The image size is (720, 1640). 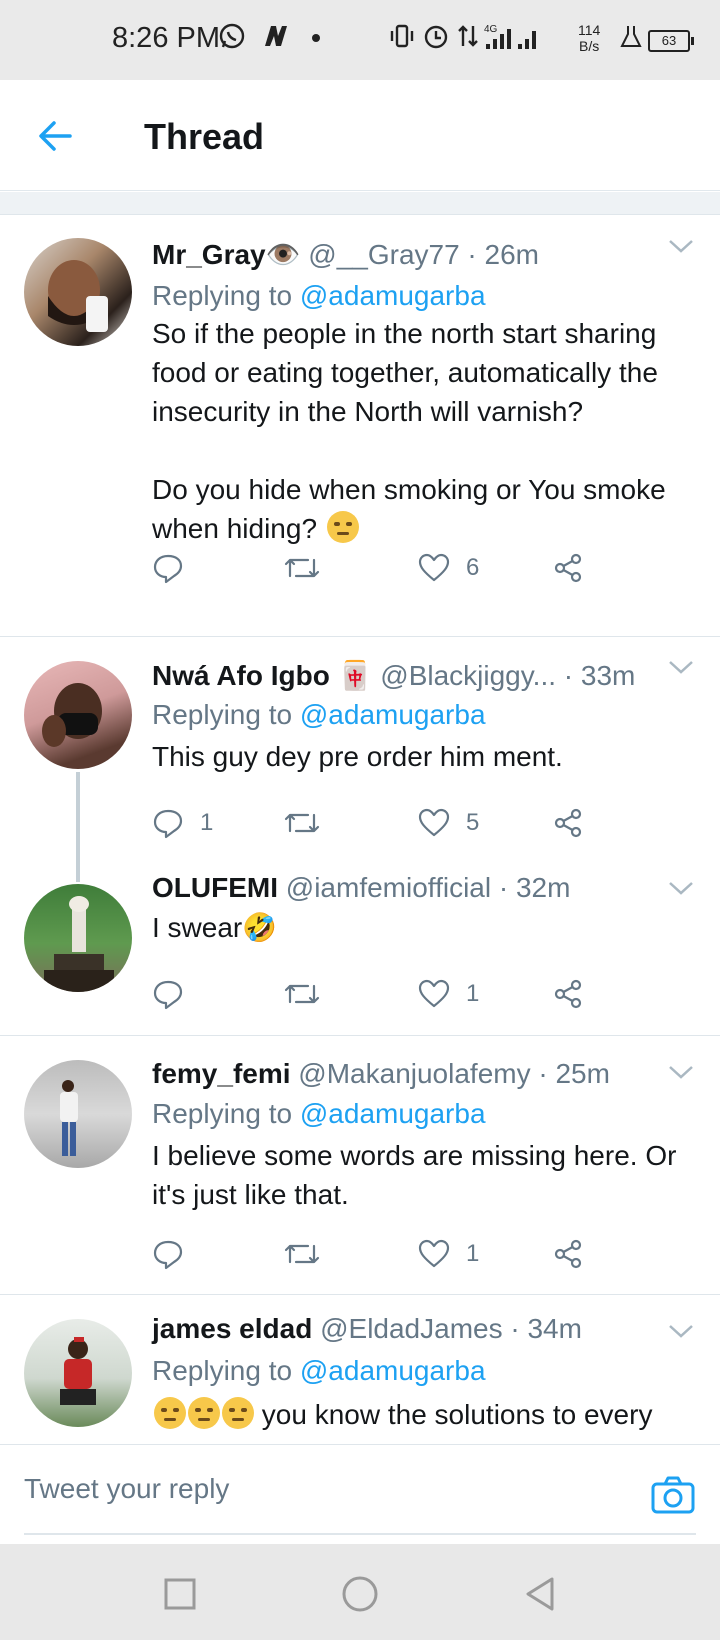 What do you see at coordinates (276, 39) in the screenshot?
I see `app-notification-icon` at bounding box center [276, 39].